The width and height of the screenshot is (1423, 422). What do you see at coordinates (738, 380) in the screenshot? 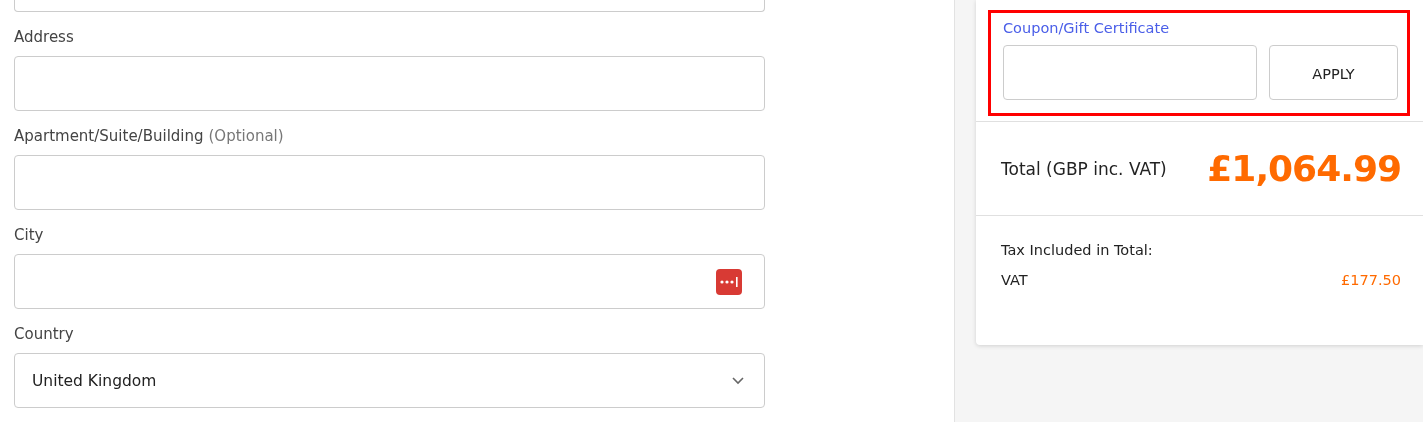
I see `chevron-down-icon` at bounding box center [738, 380].